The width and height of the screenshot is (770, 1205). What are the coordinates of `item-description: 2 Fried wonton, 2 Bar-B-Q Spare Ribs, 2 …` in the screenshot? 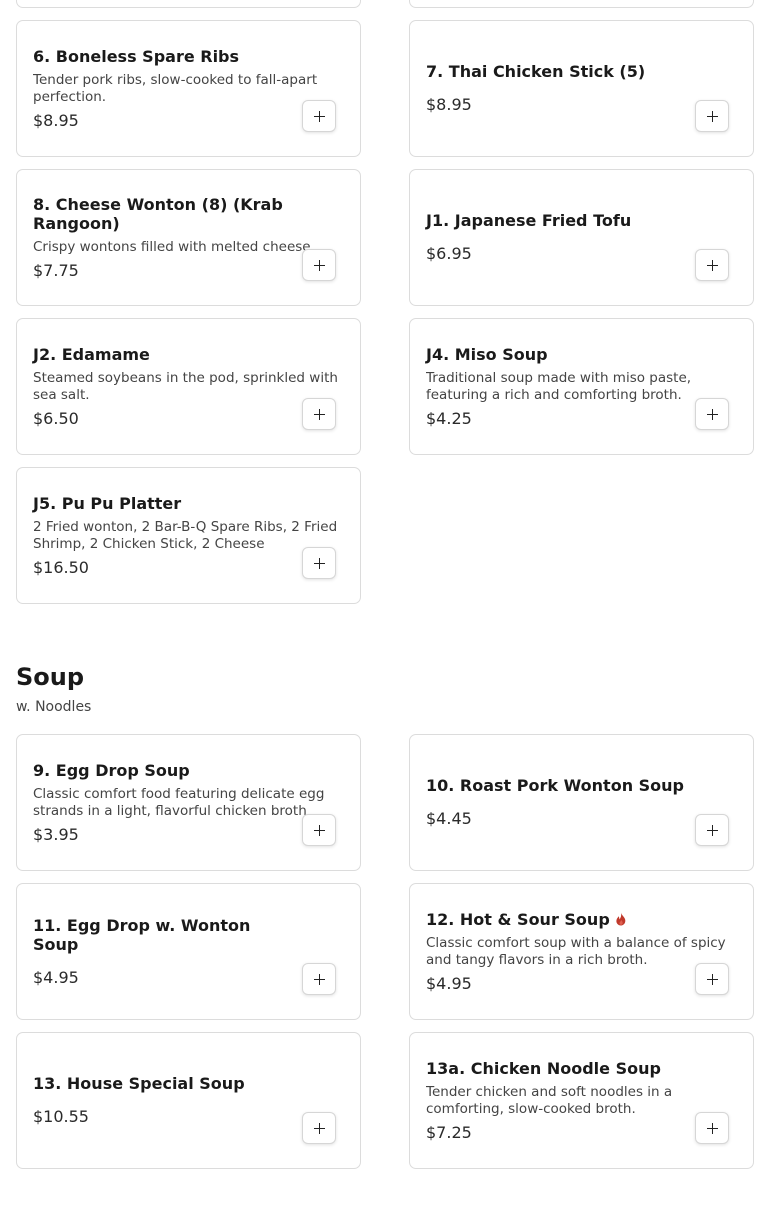 It's located at (185, 535).